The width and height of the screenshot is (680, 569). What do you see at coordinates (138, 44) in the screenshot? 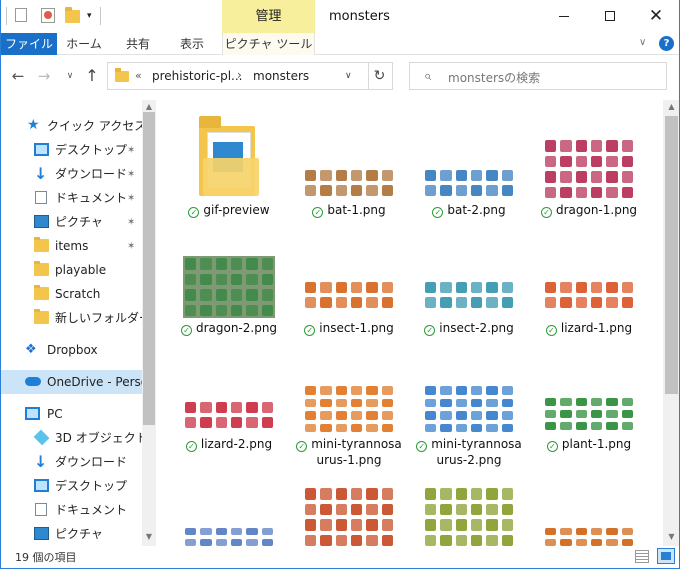
I see `tab-share: 共有` at bounding box center [138, 44].